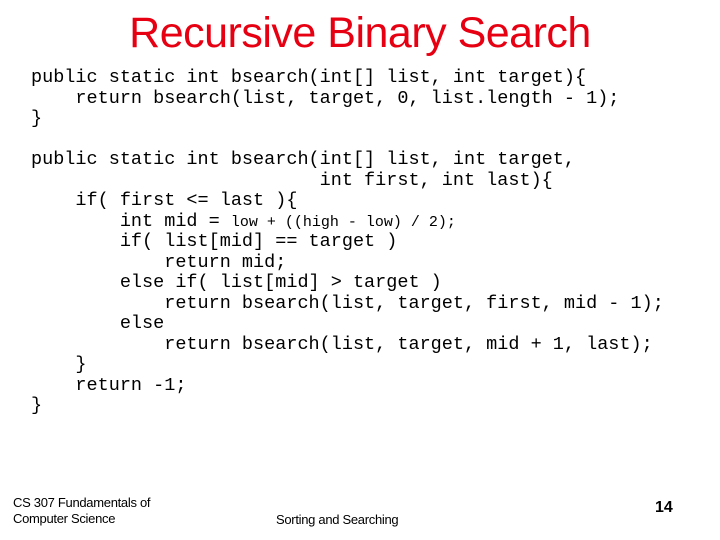 This screenshot has height=540, width=720. I want to click on slide-title: Recursive Binary Search, so click(360, 33).